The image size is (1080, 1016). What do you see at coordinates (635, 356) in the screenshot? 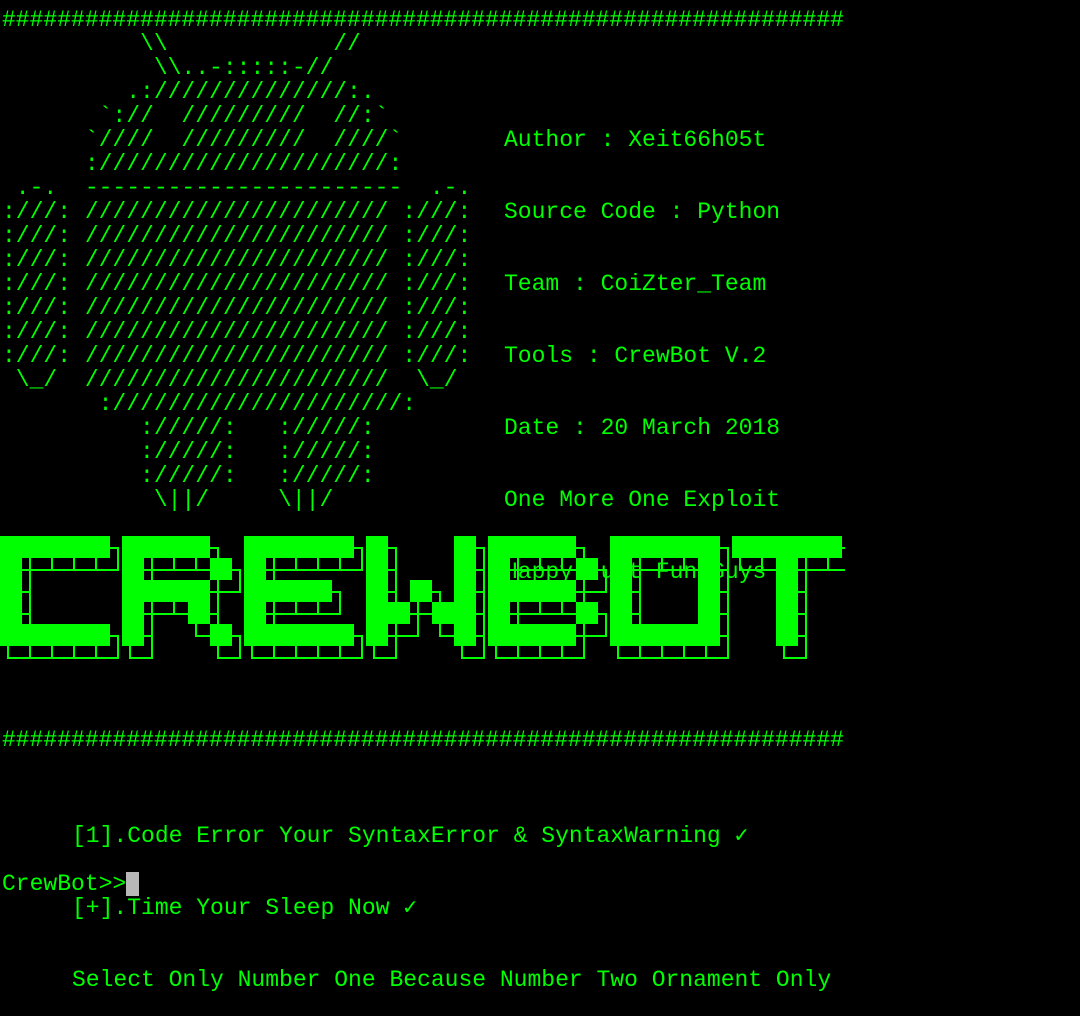
I see `tools-line: Tools : CrewBot V.2` at bounding box center [635, 356].